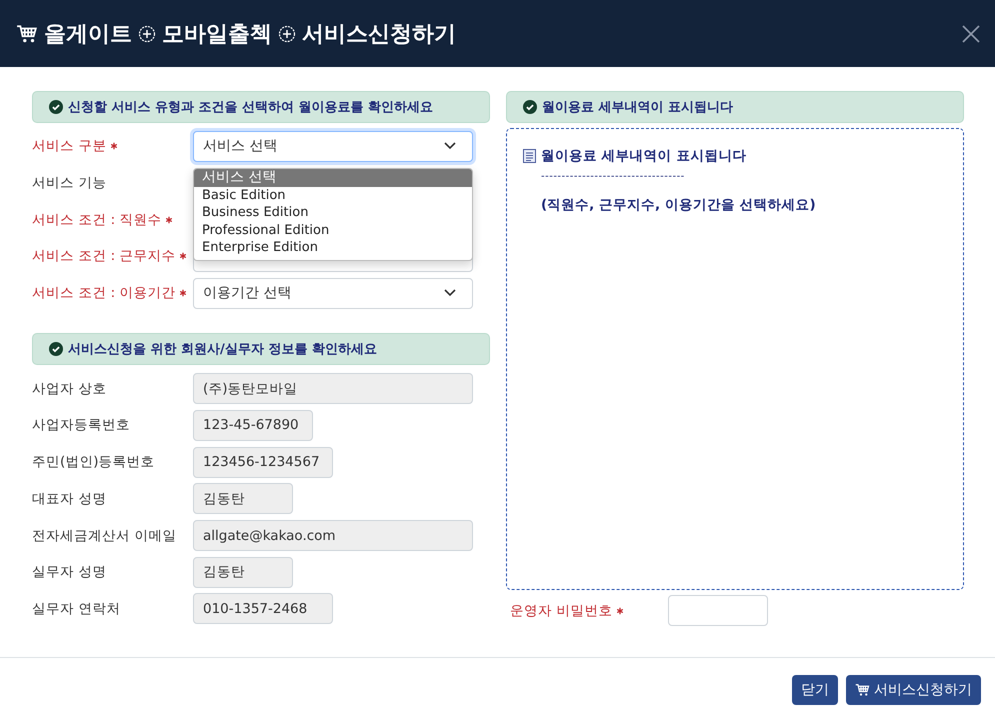  Describe the element at coordinates (217, 34) in the screenshot. I see `breadcrumb-item: 모바일출첵` at that location.